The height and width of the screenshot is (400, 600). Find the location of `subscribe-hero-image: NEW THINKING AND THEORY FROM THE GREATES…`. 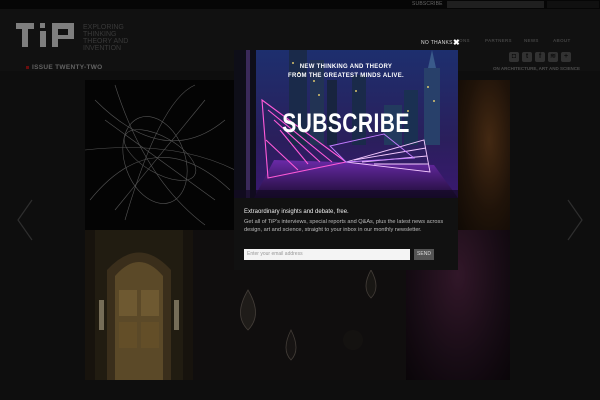

subscribe-hero-image: NEW THINKING AND THEORY FROM THE GREATES… is located at coordinates (346, 124).